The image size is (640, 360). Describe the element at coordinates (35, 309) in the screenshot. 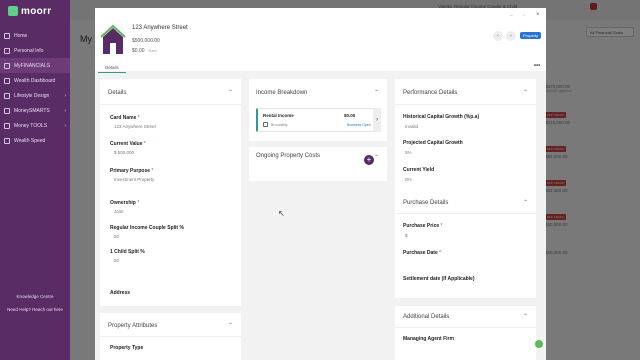

I see `help-link: Need Help? Reach out here` at that location.